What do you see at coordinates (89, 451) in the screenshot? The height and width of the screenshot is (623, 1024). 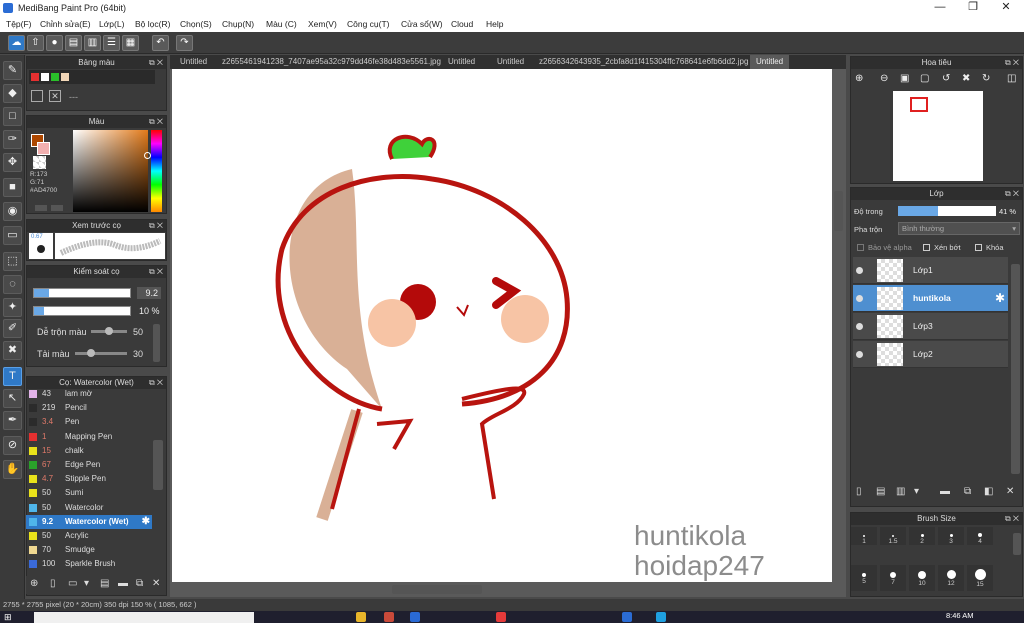 I see `brush-item: 15 chalk` at bounding box center [89, 451].